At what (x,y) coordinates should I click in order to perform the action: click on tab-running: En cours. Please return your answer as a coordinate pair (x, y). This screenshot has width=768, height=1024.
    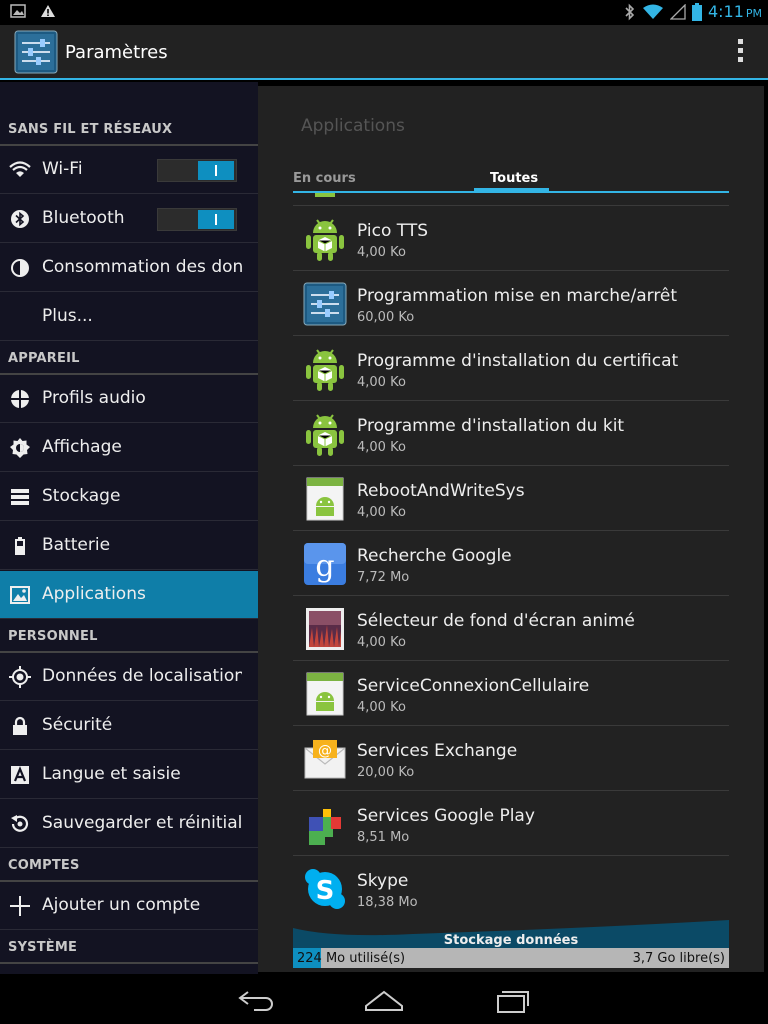
    Looking at the image, I should click on (324, 178).